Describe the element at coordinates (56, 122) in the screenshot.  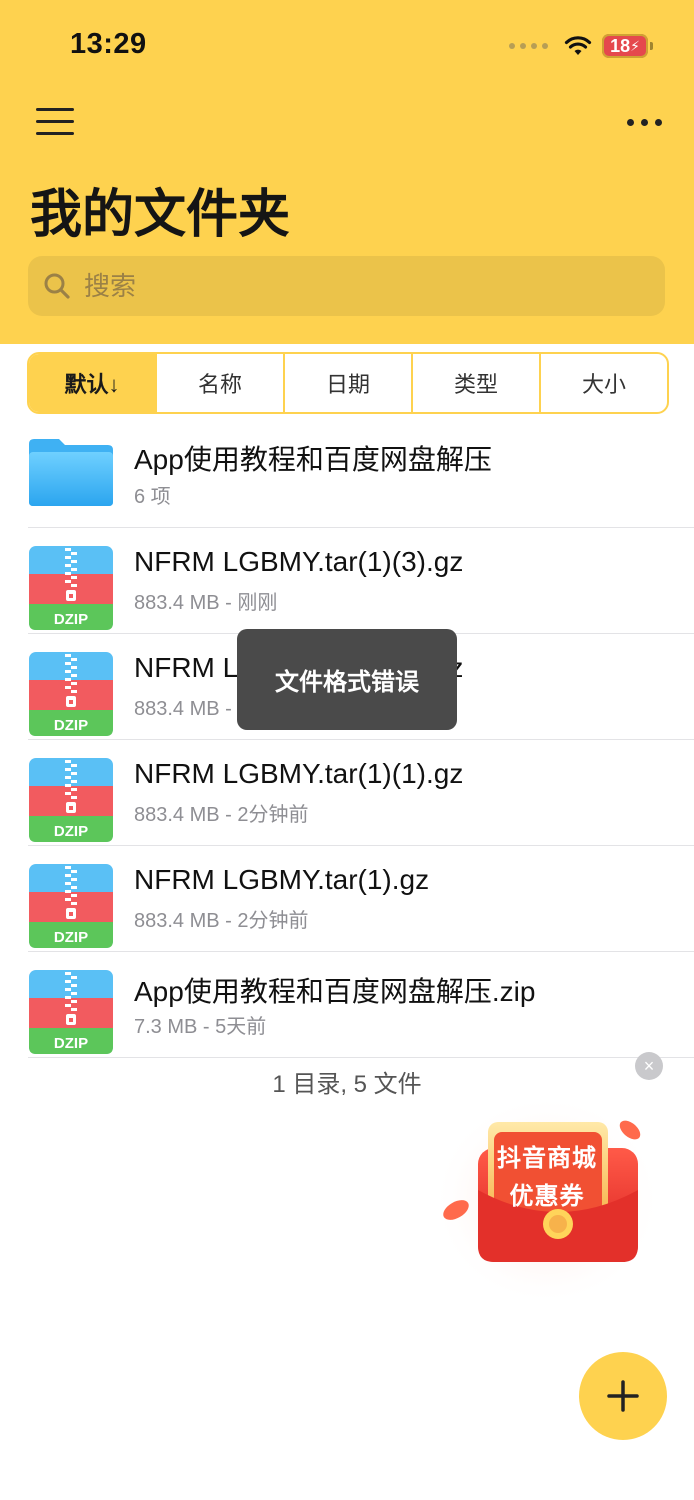
I see `menu-icon` at that location.